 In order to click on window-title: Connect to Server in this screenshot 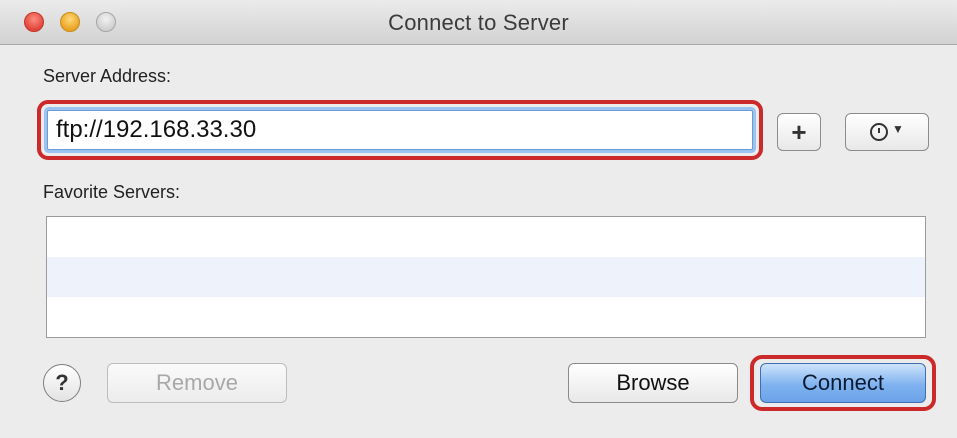, I will do `click(478, 22)`.